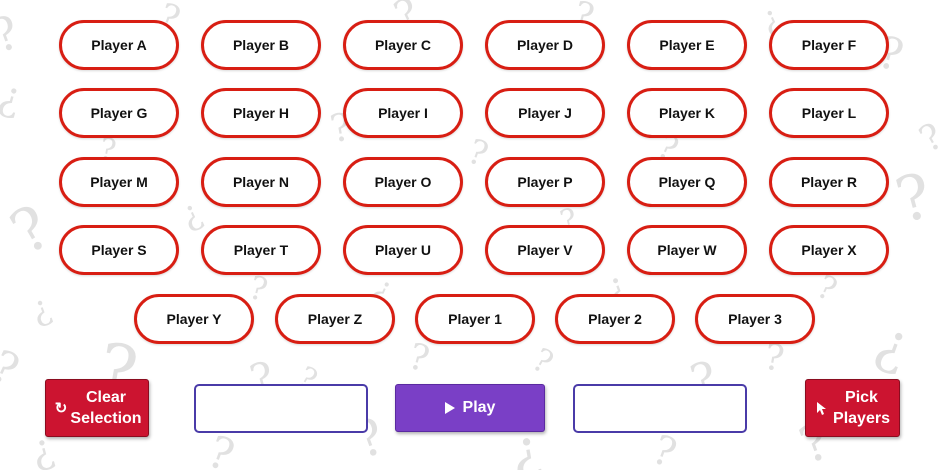  Describe the element at coordinates (861, 408) in the screenshot. I see `pick-players-label: Pick Players` at that location.